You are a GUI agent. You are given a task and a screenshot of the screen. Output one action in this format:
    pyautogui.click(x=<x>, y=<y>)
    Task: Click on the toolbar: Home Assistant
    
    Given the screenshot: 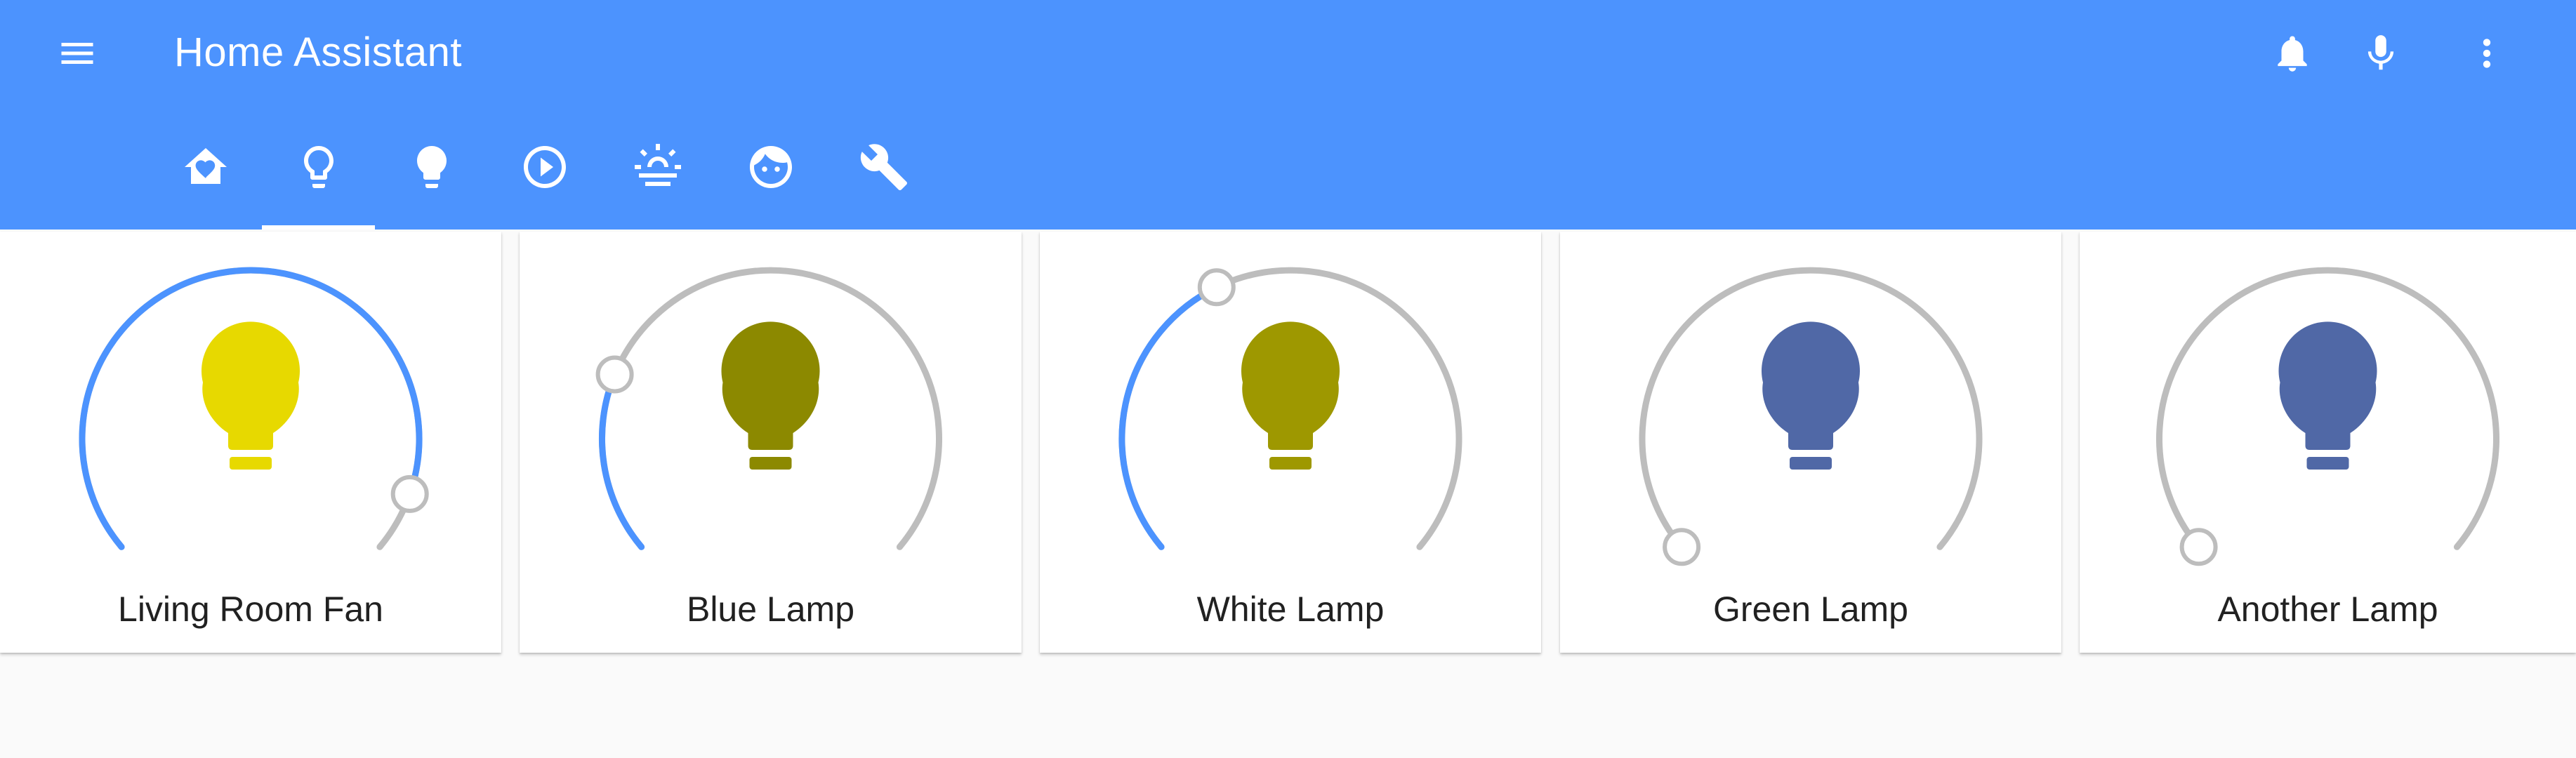 What is the action you would take?
    pyautogui.click(x=1288, y=52)
    